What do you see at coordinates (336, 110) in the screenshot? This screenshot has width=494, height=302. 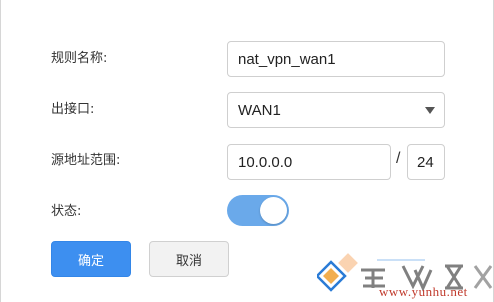 I see `out-interface-select: WAN1` at bounding box center [336, 110].